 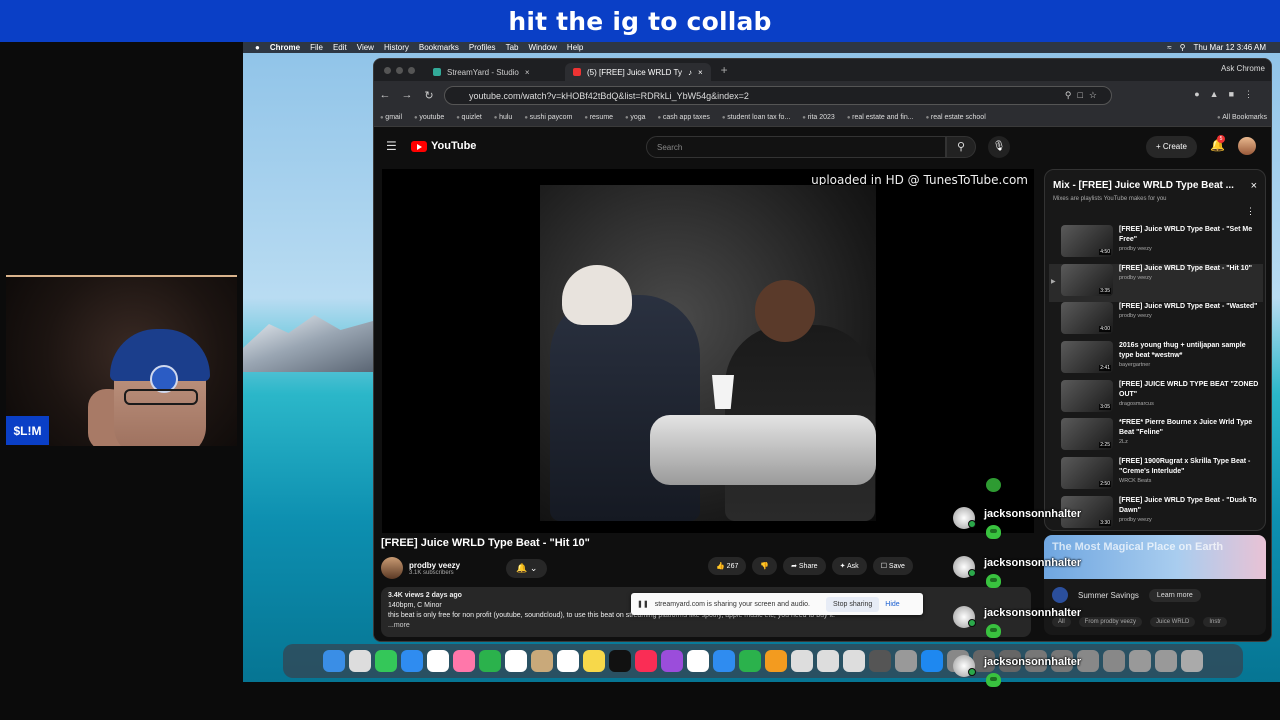 What do you see at coordinates (469, 117) in the screenshot?
I see `bookmark-quizlet: quizlet` at bounding box center [469, 117].